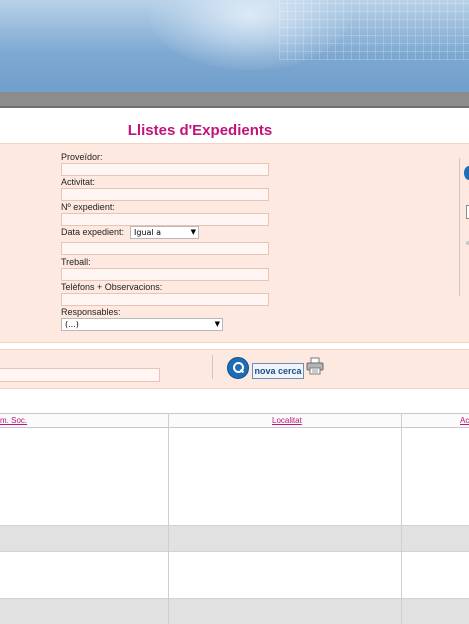  Describe the element at coordinates (234, 100) in the screenshot. I see `nav-bar` at that location.